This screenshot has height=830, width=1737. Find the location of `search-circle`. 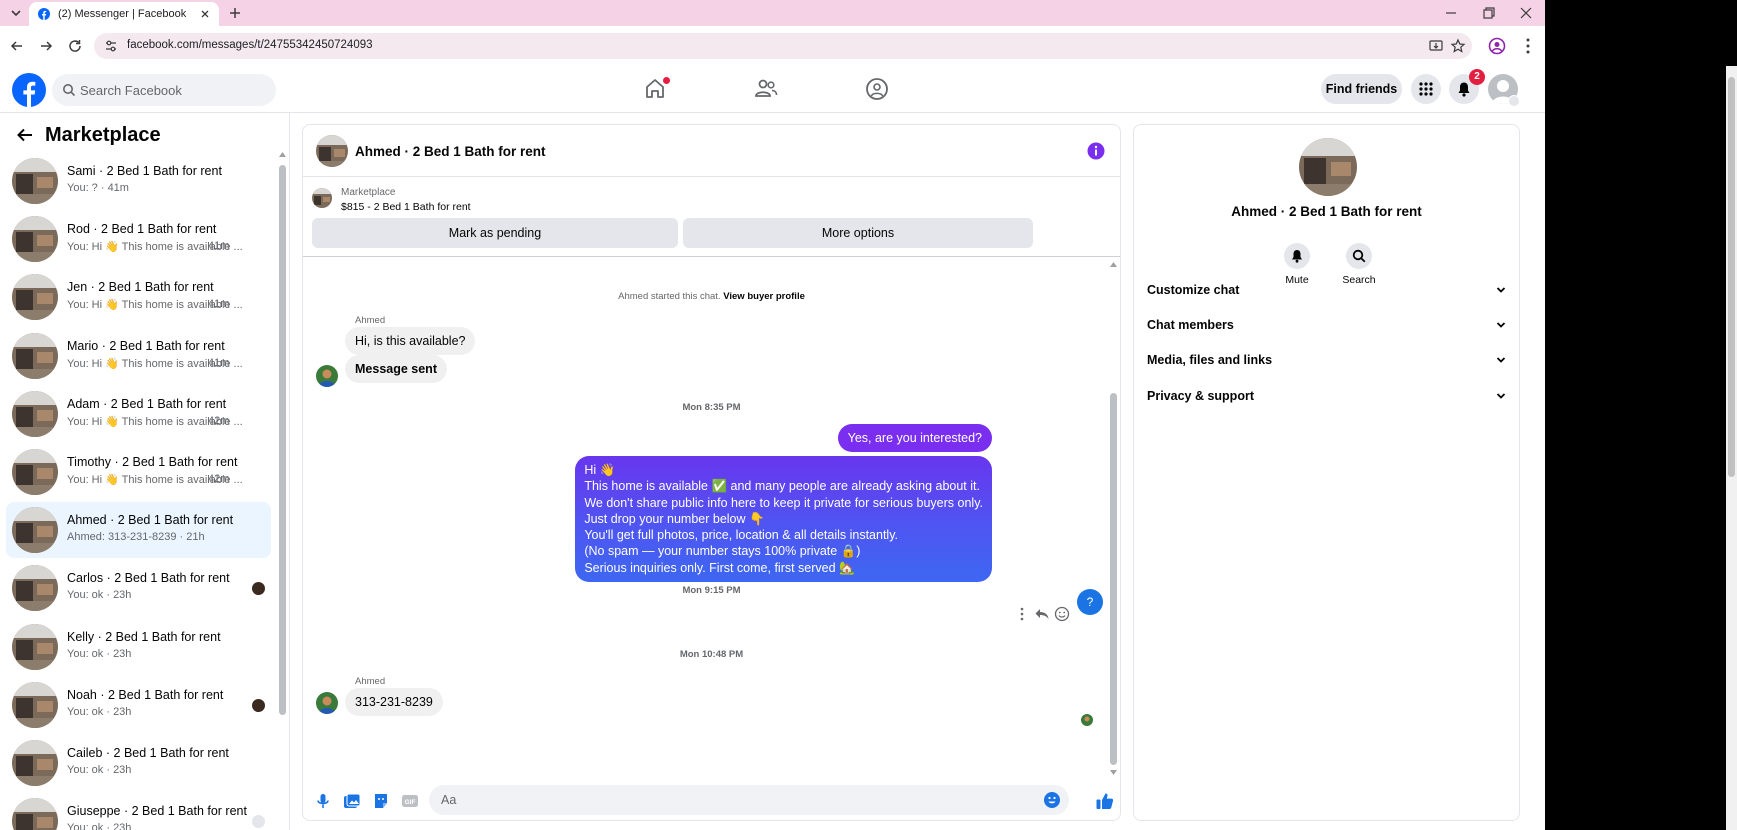

search-circle is located at coordinates (1359, 256).